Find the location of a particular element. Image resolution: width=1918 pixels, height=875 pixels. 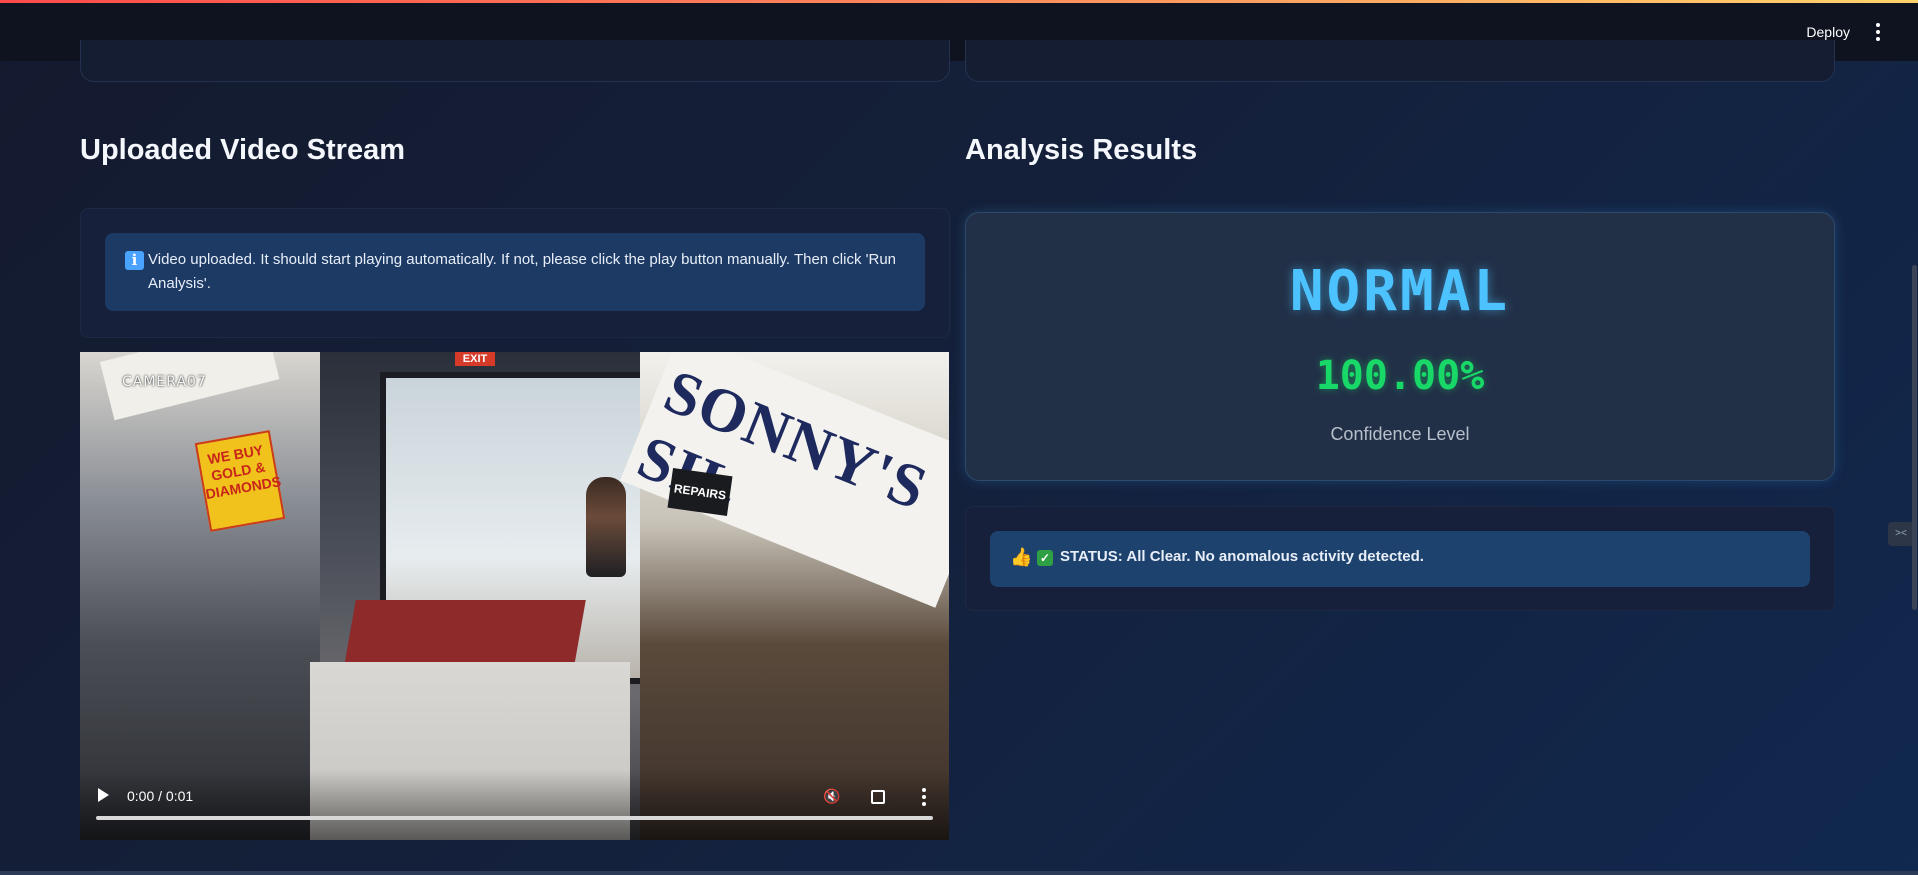

info-icon: i is located at coordinates (134, 260).